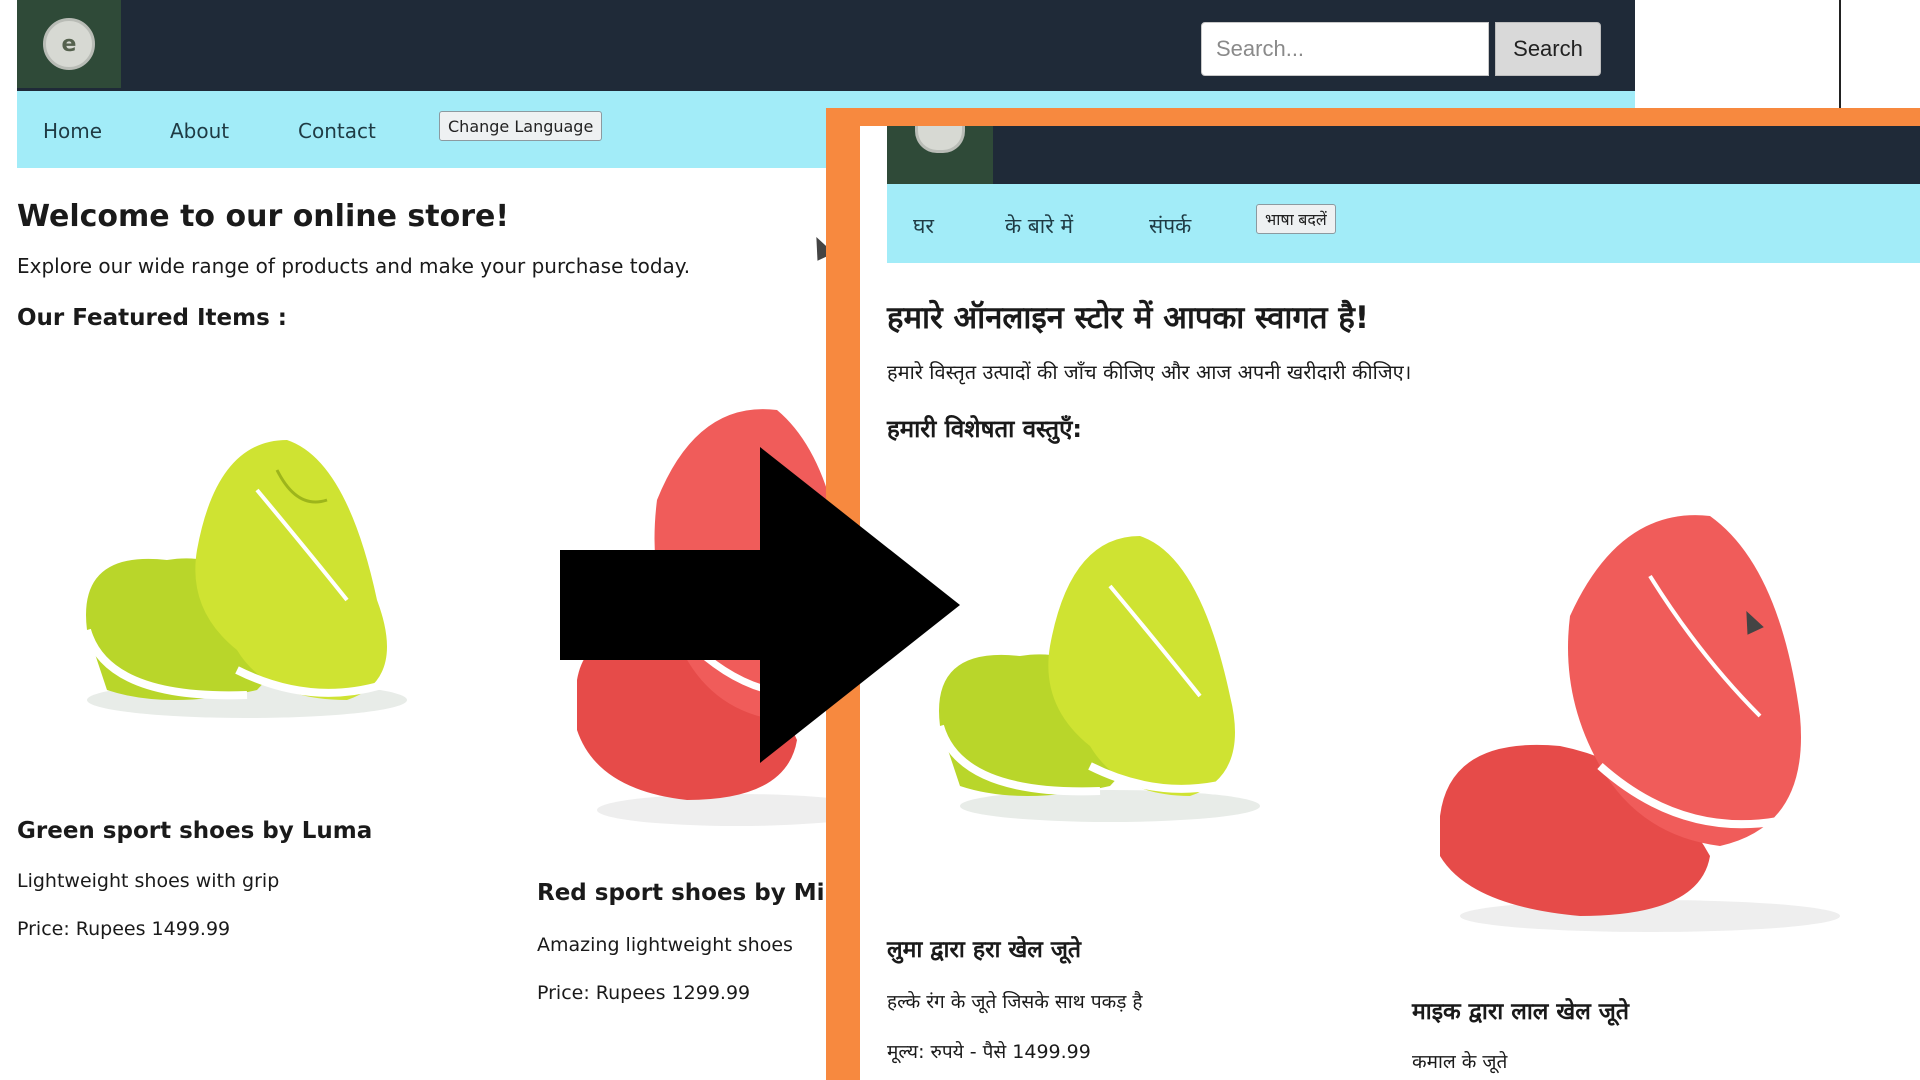 Image resolution: width=1920 pixels, height=1080 pixels. What do you see at coordinates (1345, 49) in the screenshot?
I see `search-input` at bounding box center [1345, 49].